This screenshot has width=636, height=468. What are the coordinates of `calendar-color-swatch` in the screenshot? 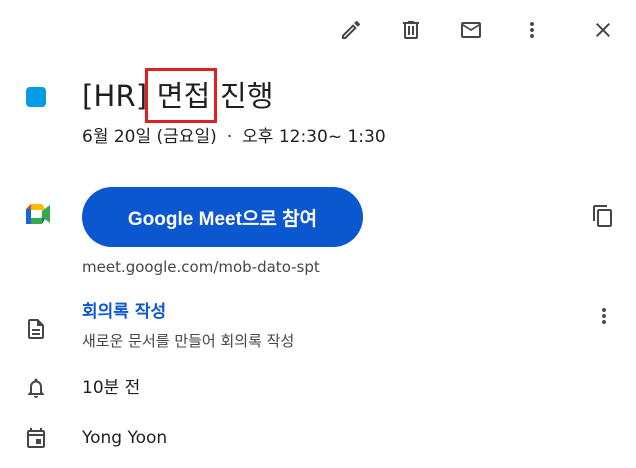 It's located at (36, 97).